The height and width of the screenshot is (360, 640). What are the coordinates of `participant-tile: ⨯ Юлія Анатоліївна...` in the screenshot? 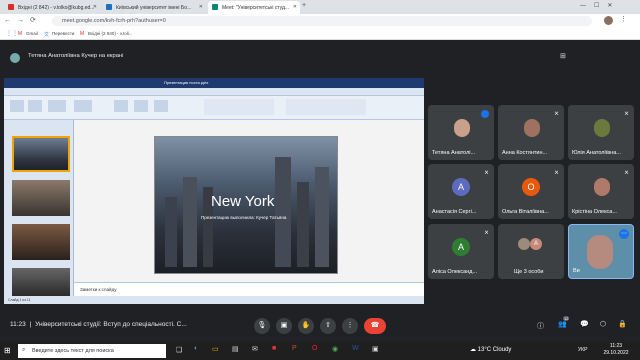 It's located at (601, 132).